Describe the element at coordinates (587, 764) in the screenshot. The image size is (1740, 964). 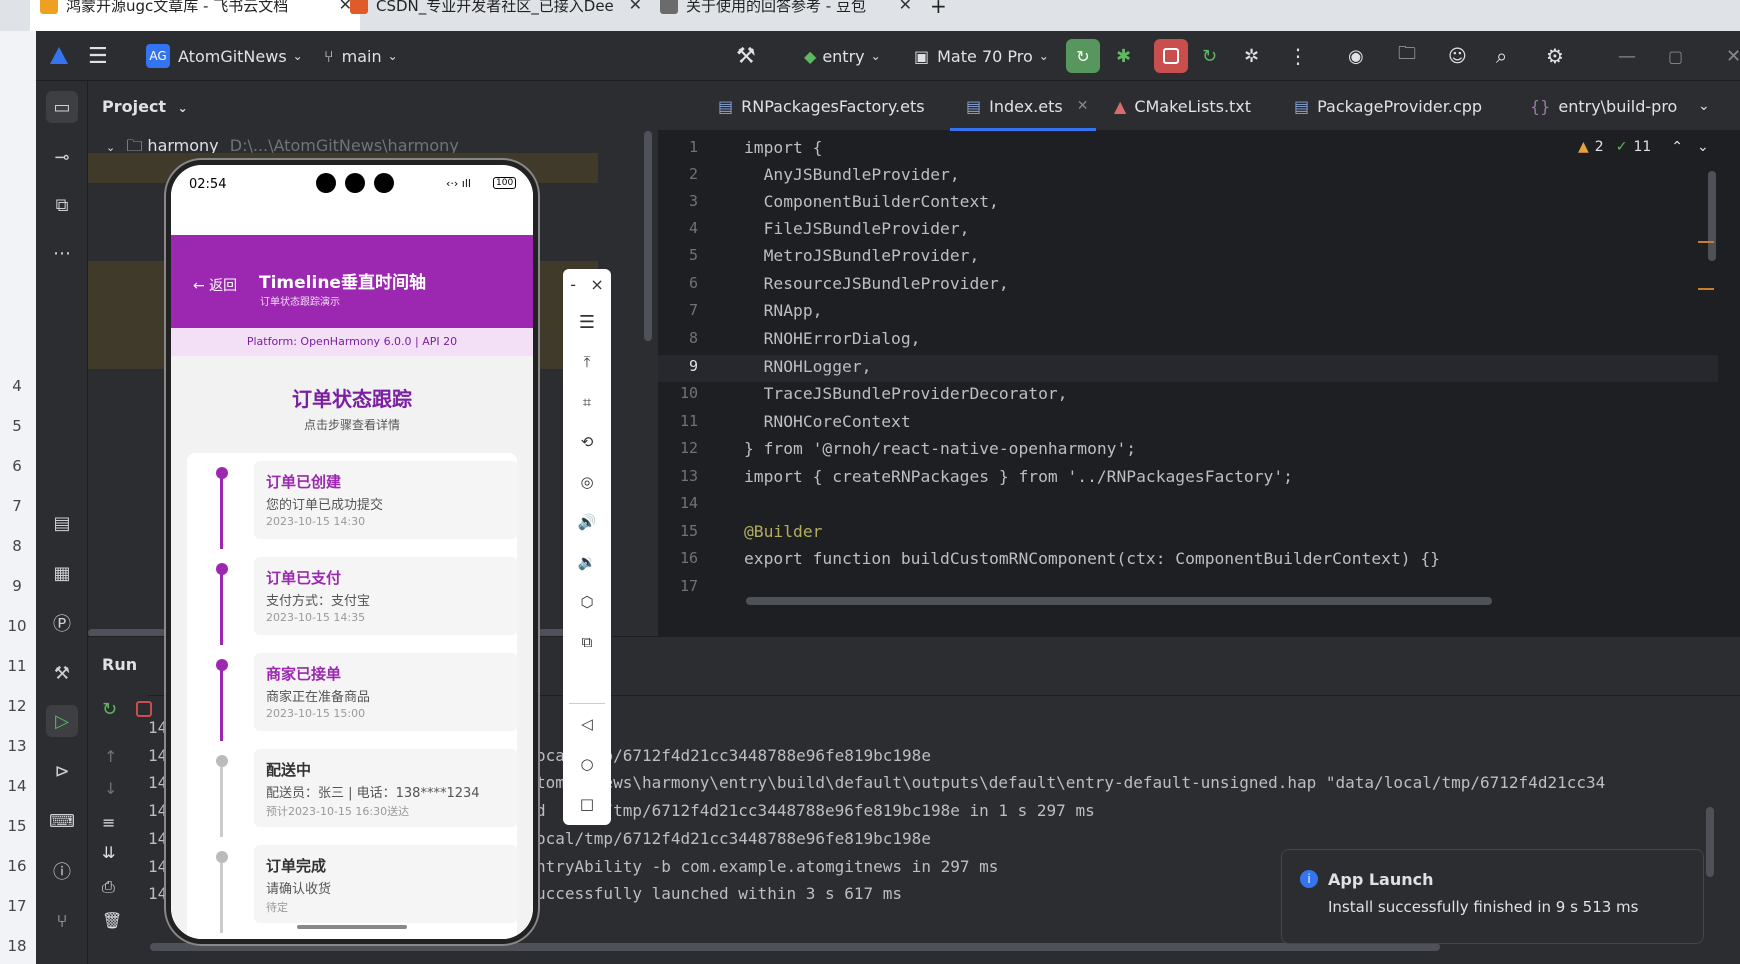
I see `nav-home-icon: ○` at that location.